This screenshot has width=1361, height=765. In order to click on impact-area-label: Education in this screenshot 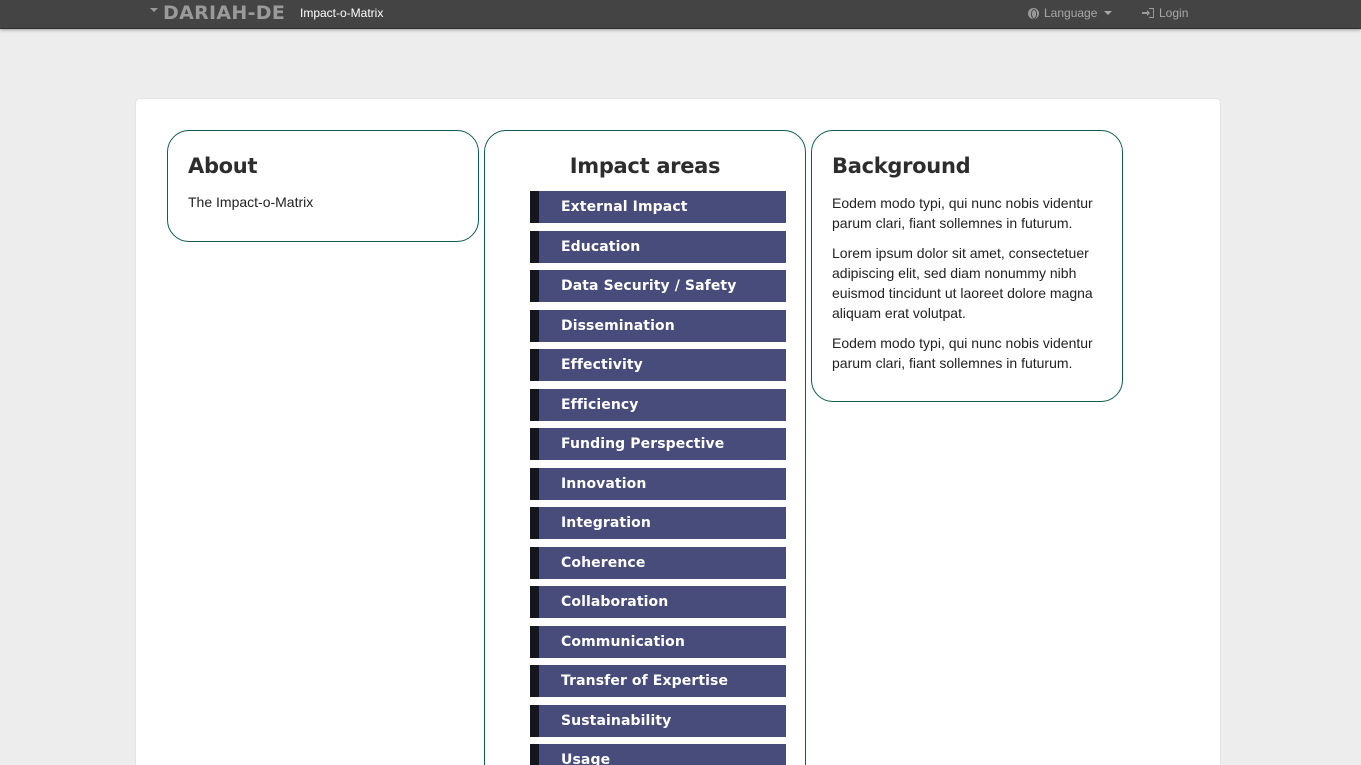, I will do `click(601, 246)`.